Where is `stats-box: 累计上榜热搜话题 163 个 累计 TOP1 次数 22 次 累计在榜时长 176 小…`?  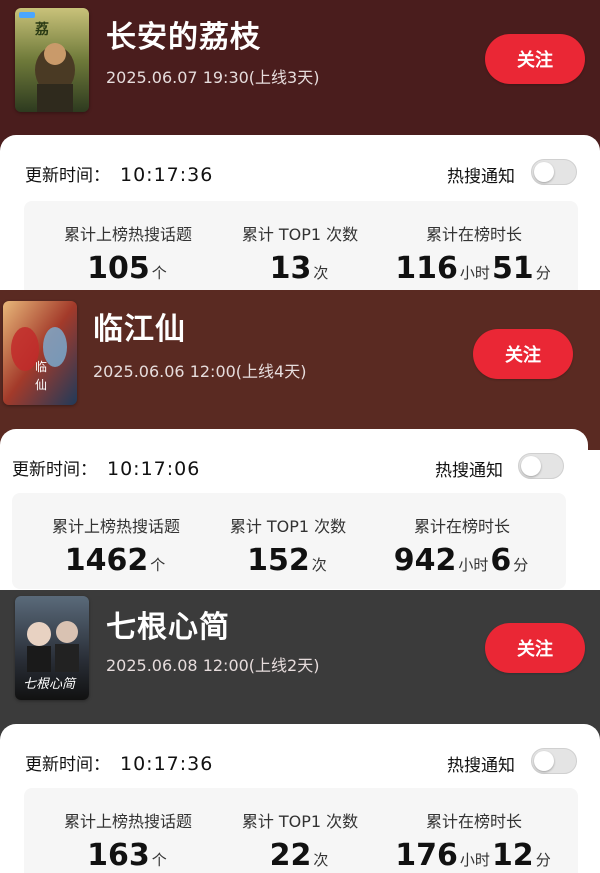 stats-box: 累计上榜热搜话题 163 个 累计 TOP1 次数 22 次 累计在榜时长 176 小… is located at coordinates (301, 830).